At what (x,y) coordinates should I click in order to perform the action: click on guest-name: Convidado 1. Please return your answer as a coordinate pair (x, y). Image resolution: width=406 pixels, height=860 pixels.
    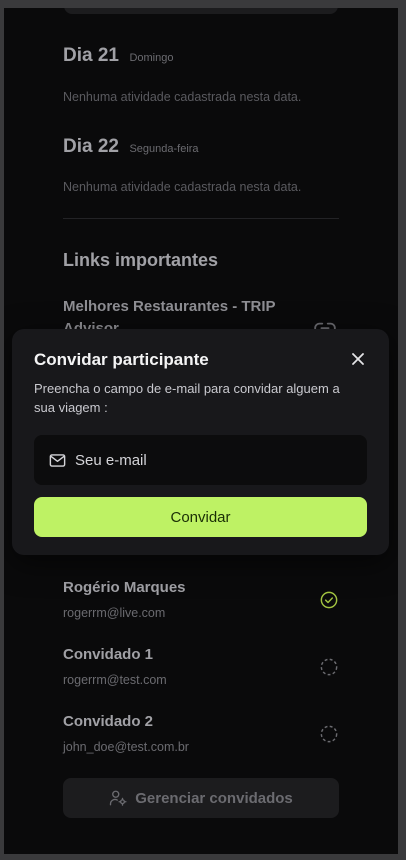
    Looking at the image, I should click on (108, 654).